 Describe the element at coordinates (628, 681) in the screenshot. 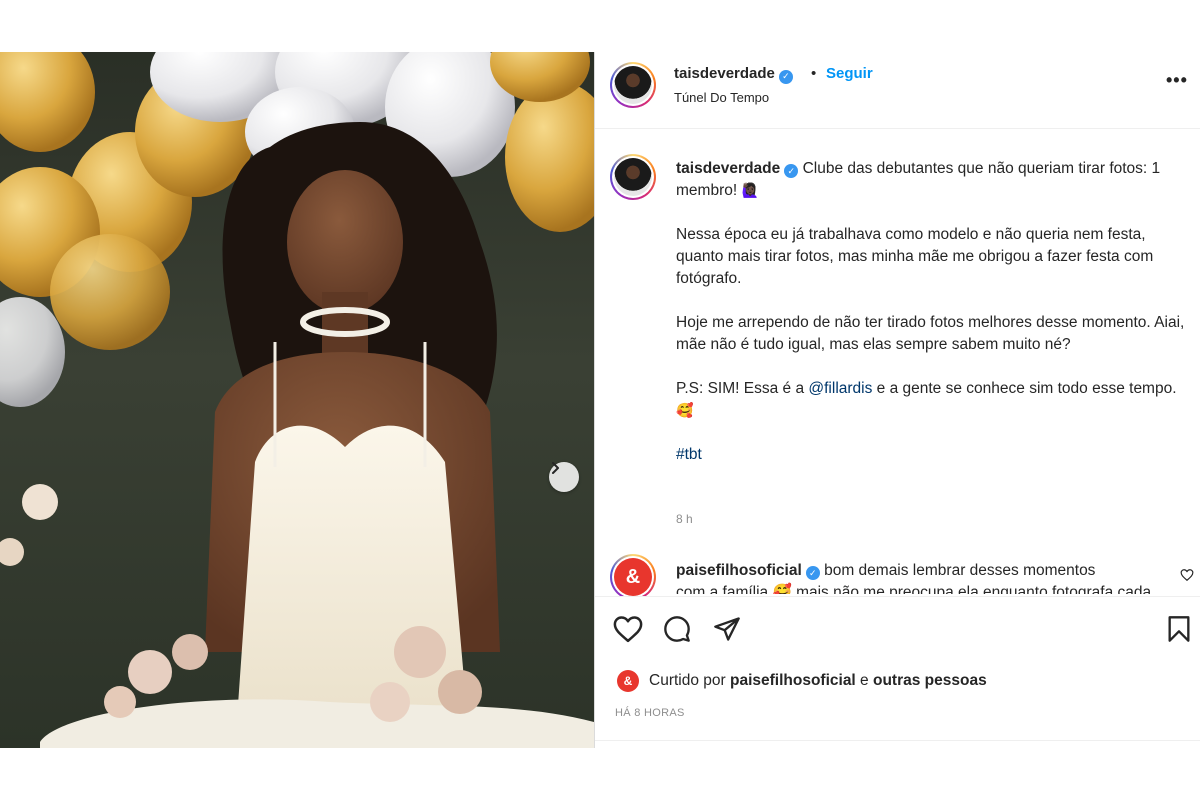

I see `liker-avatar: &` at that location.